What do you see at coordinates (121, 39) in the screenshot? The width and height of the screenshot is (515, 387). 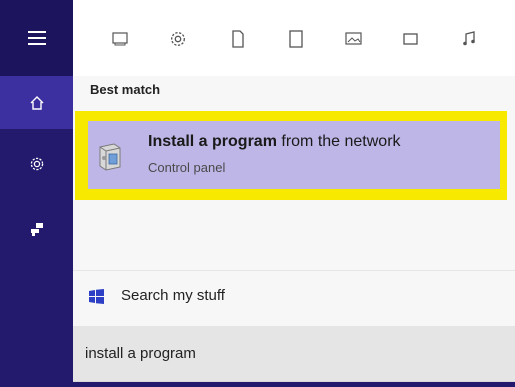 I see `apps-filter-icon` at bounding box center [121, 39].